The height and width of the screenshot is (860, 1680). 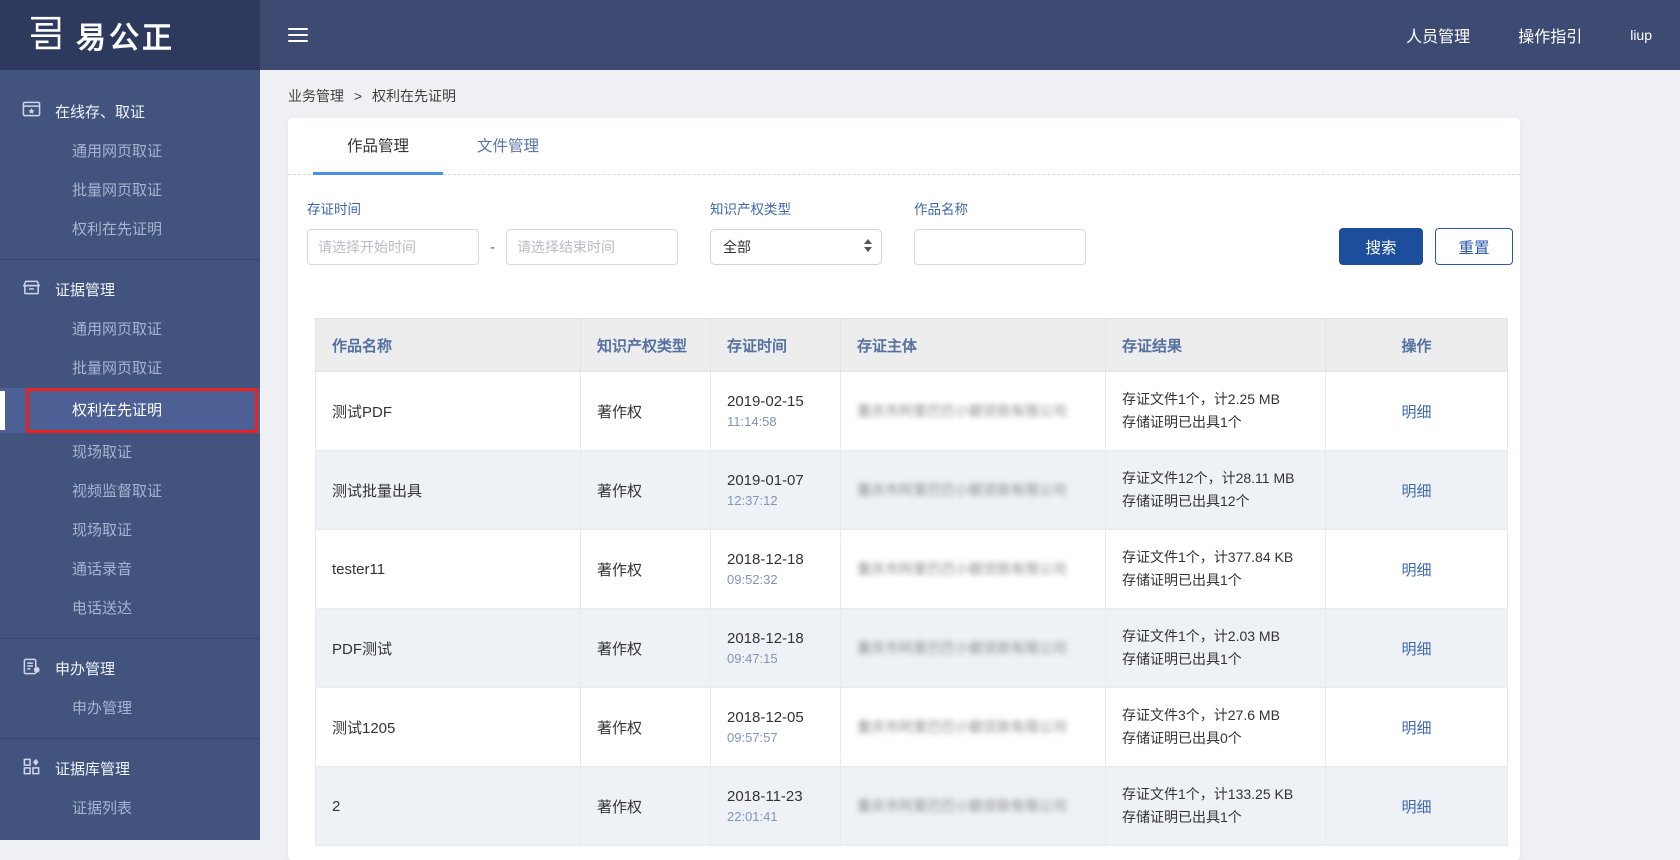 I want to click on sidebar-item-batch-web-evidence: 批量网页取证, so click(x=130, y=190).